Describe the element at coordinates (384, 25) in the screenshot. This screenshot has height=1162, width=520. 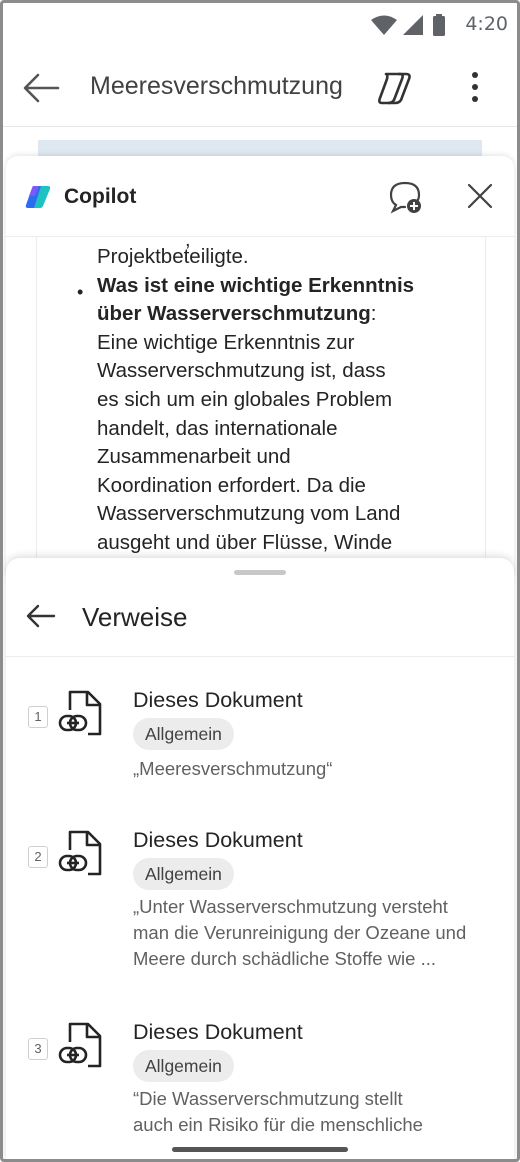
I see `wifi-icon` at that location.